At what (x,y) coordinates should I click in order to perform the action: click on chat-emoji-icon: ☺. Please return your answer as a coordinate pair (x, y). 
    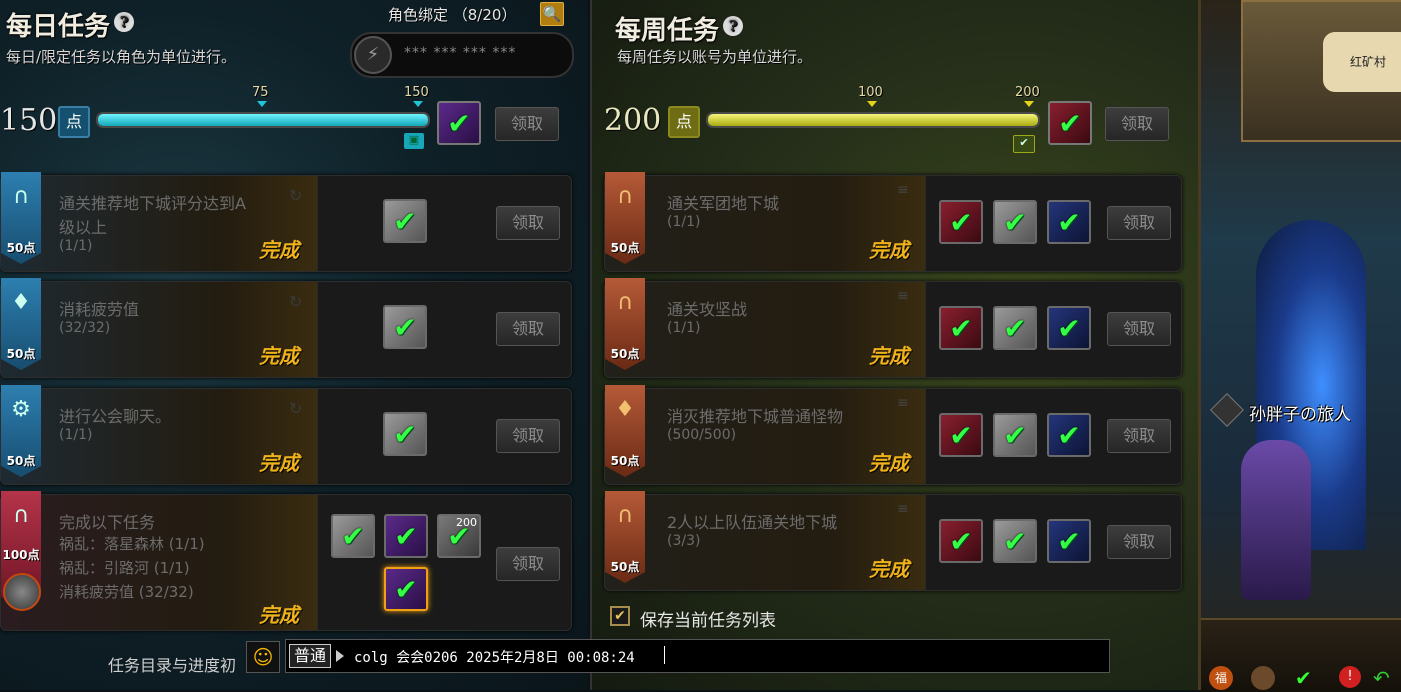
    Looking at the image, I should click on (263, 657).